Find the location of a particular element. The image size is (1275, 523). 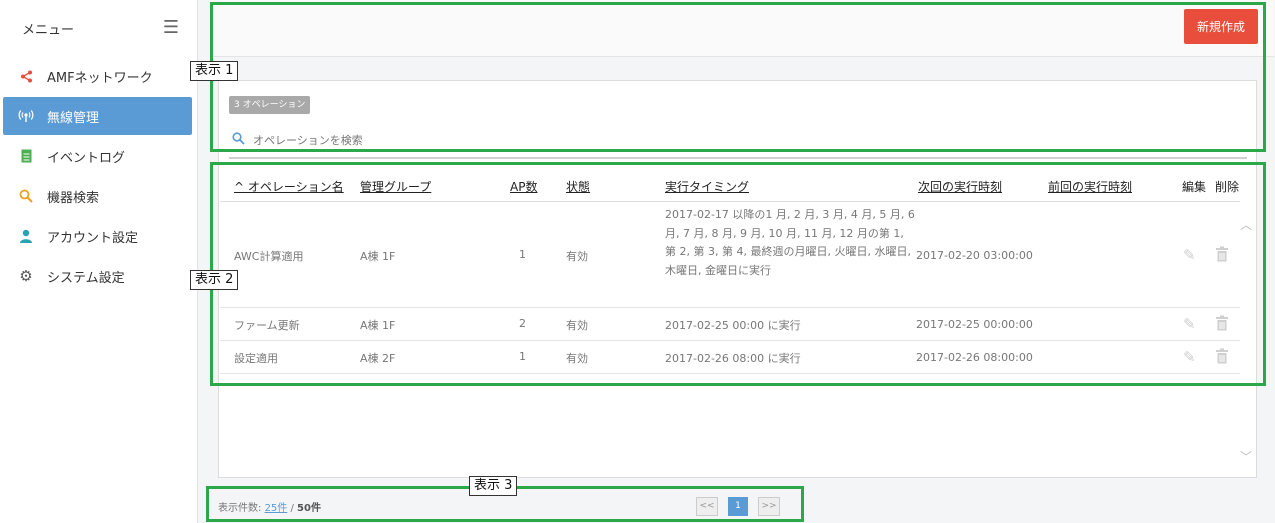

sidebar-item-label: イベントログ is located at coordinates (86, 158).